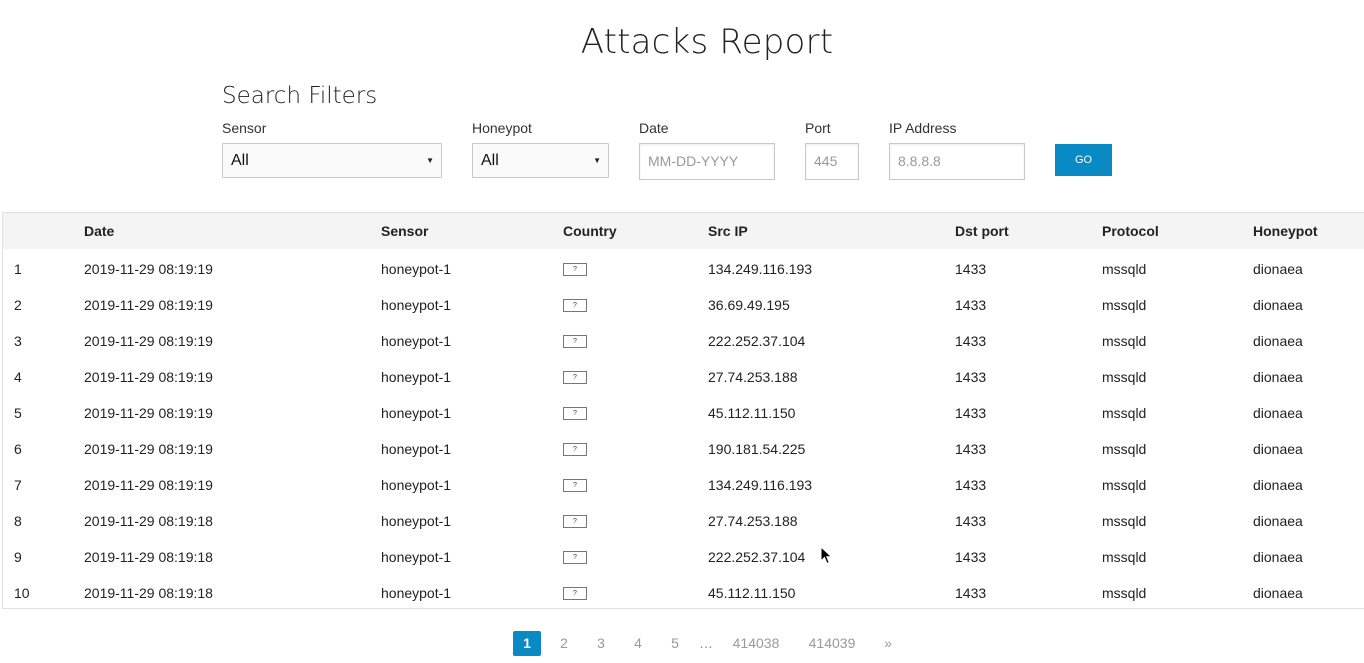 The width and height of the screenshot is (1364, 663). I want to click on row-number: 8, so click(18, 521).